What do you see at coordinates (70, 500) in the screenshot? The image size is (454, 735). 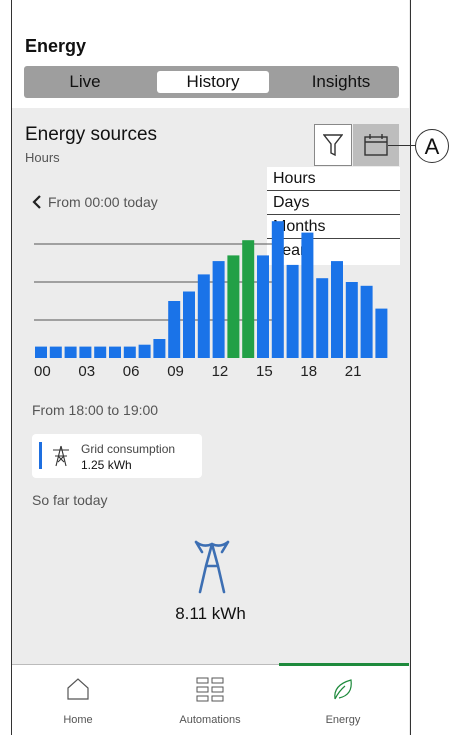 I see `summary-label: So far today` at bounding box center [70, 500].